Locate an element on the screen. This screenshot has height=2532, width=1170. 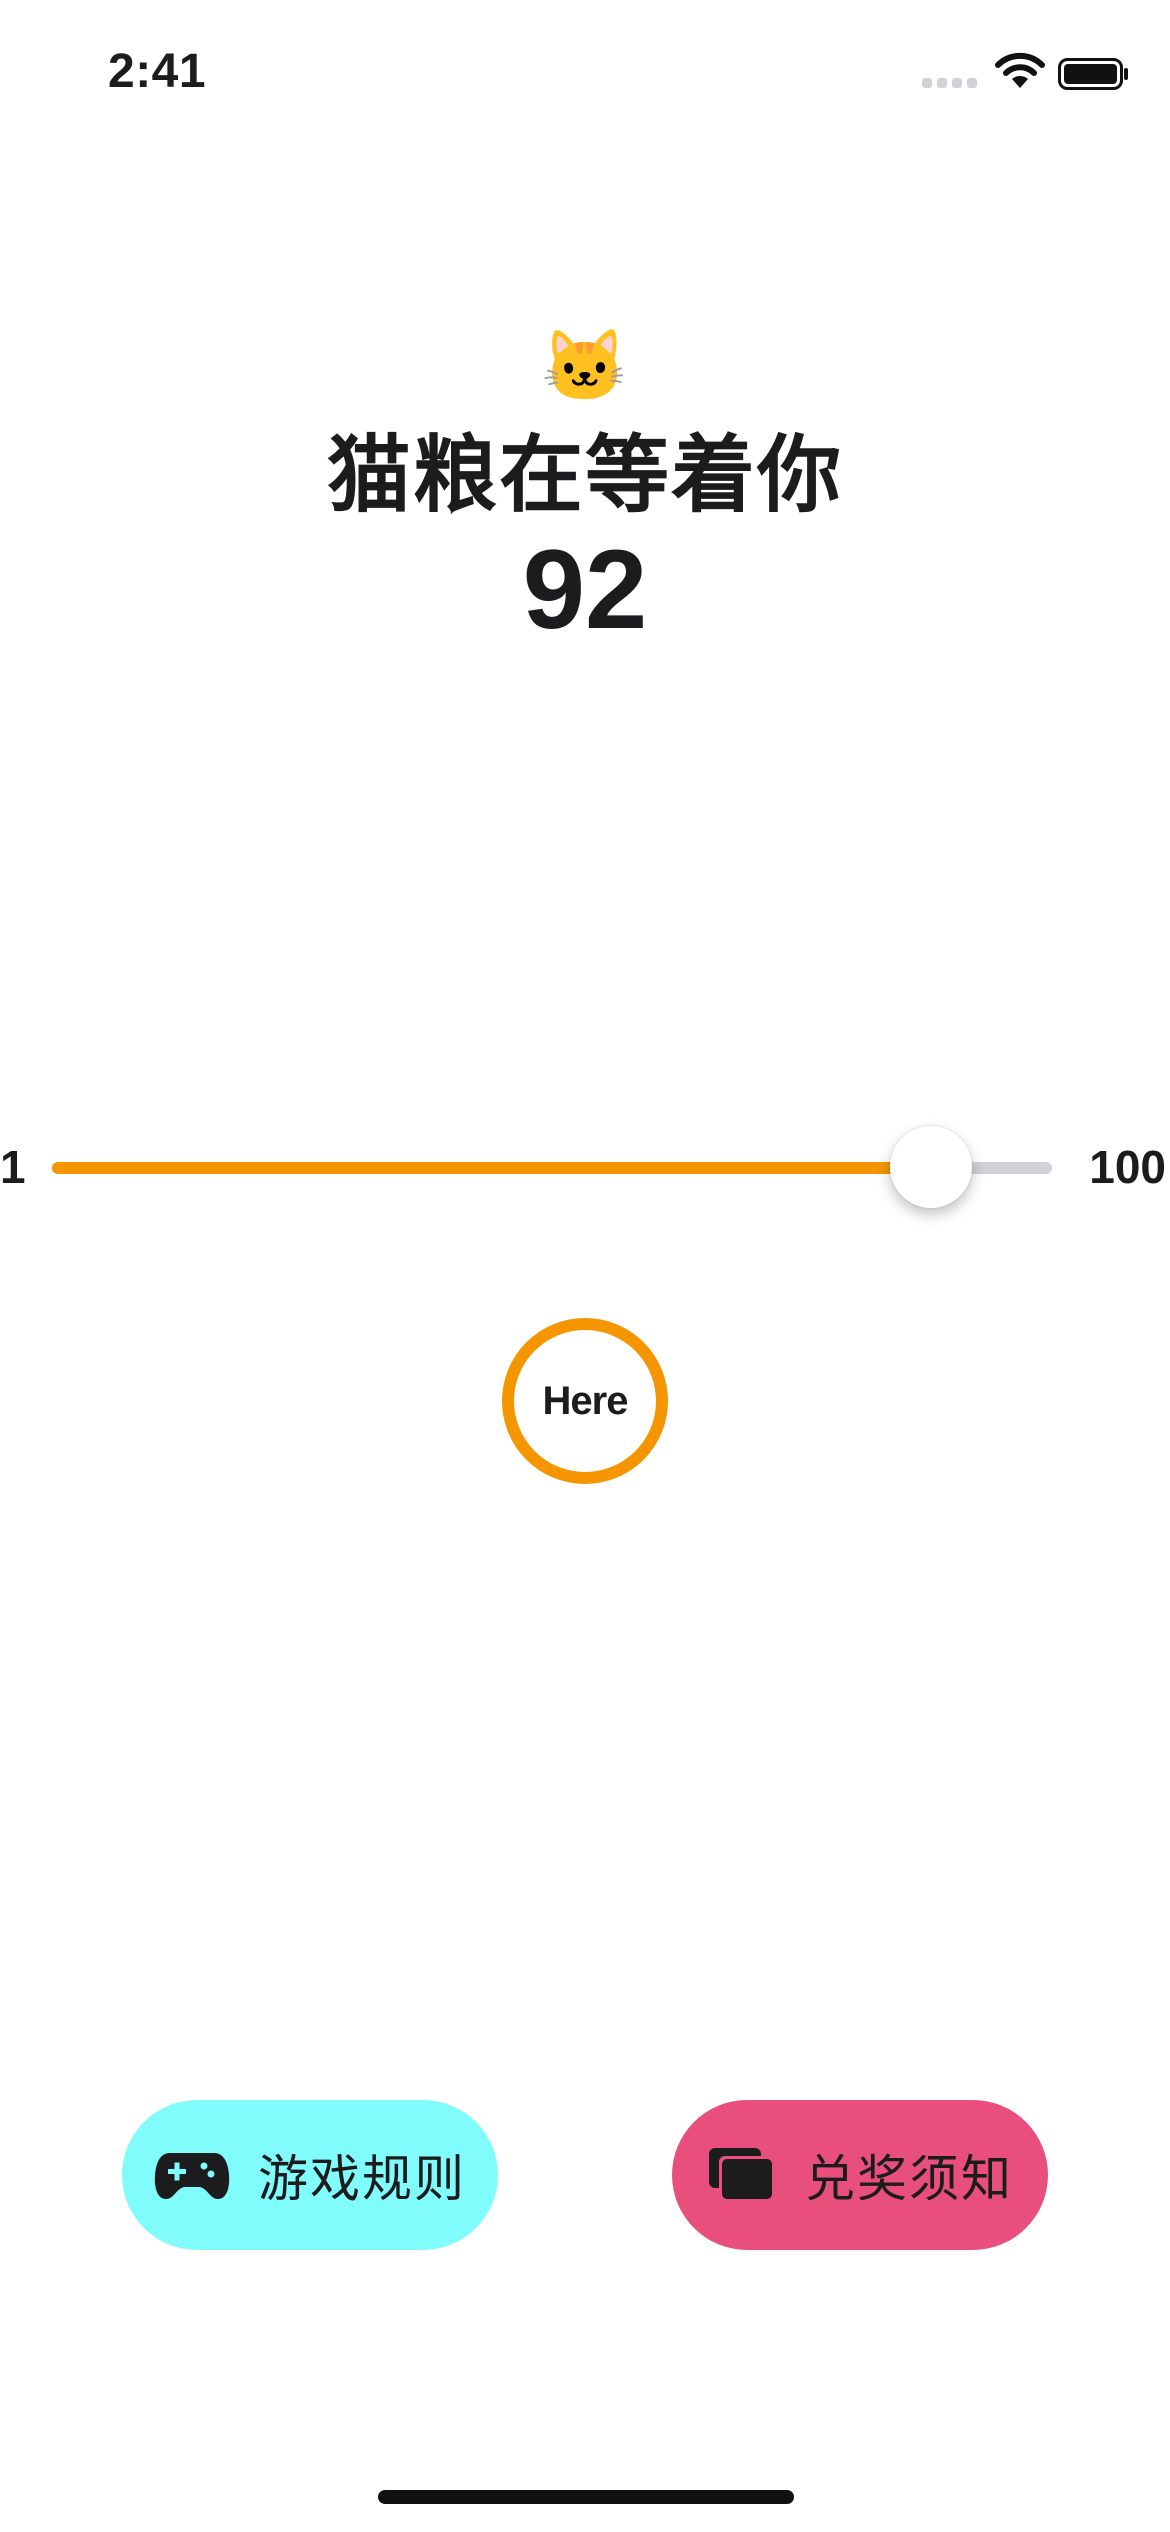
redeem-notice-label: 兑奖须知 is located at coordinates (909, 2179).